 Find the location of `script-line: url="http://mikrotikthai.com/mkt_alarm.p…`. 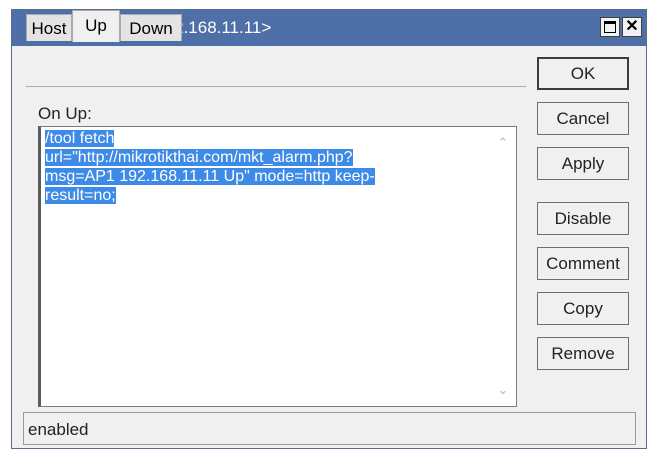

script-line: url="http://mikrotikthai.com/mkt_alarm.p… is located at coordinates (199, 157).